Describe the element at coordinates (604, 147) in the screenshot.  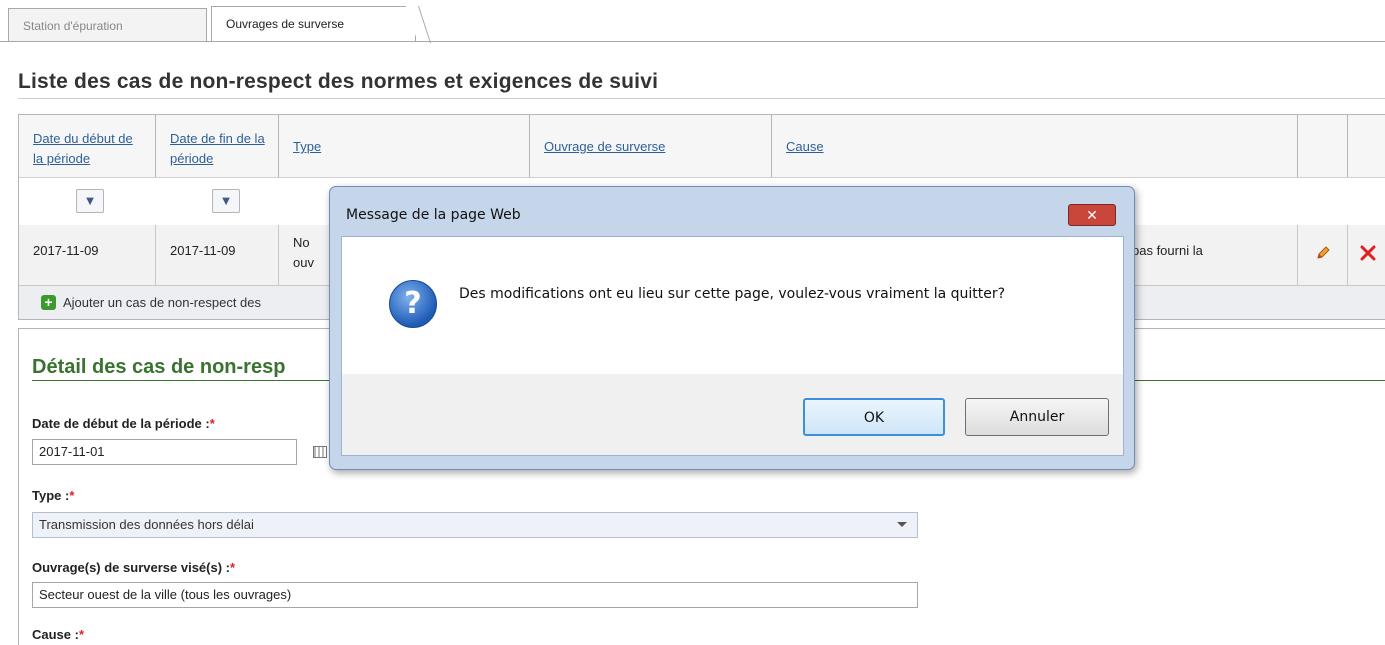
I see `sort-link-ouvrage: Ouvrage de surverse` at that location.